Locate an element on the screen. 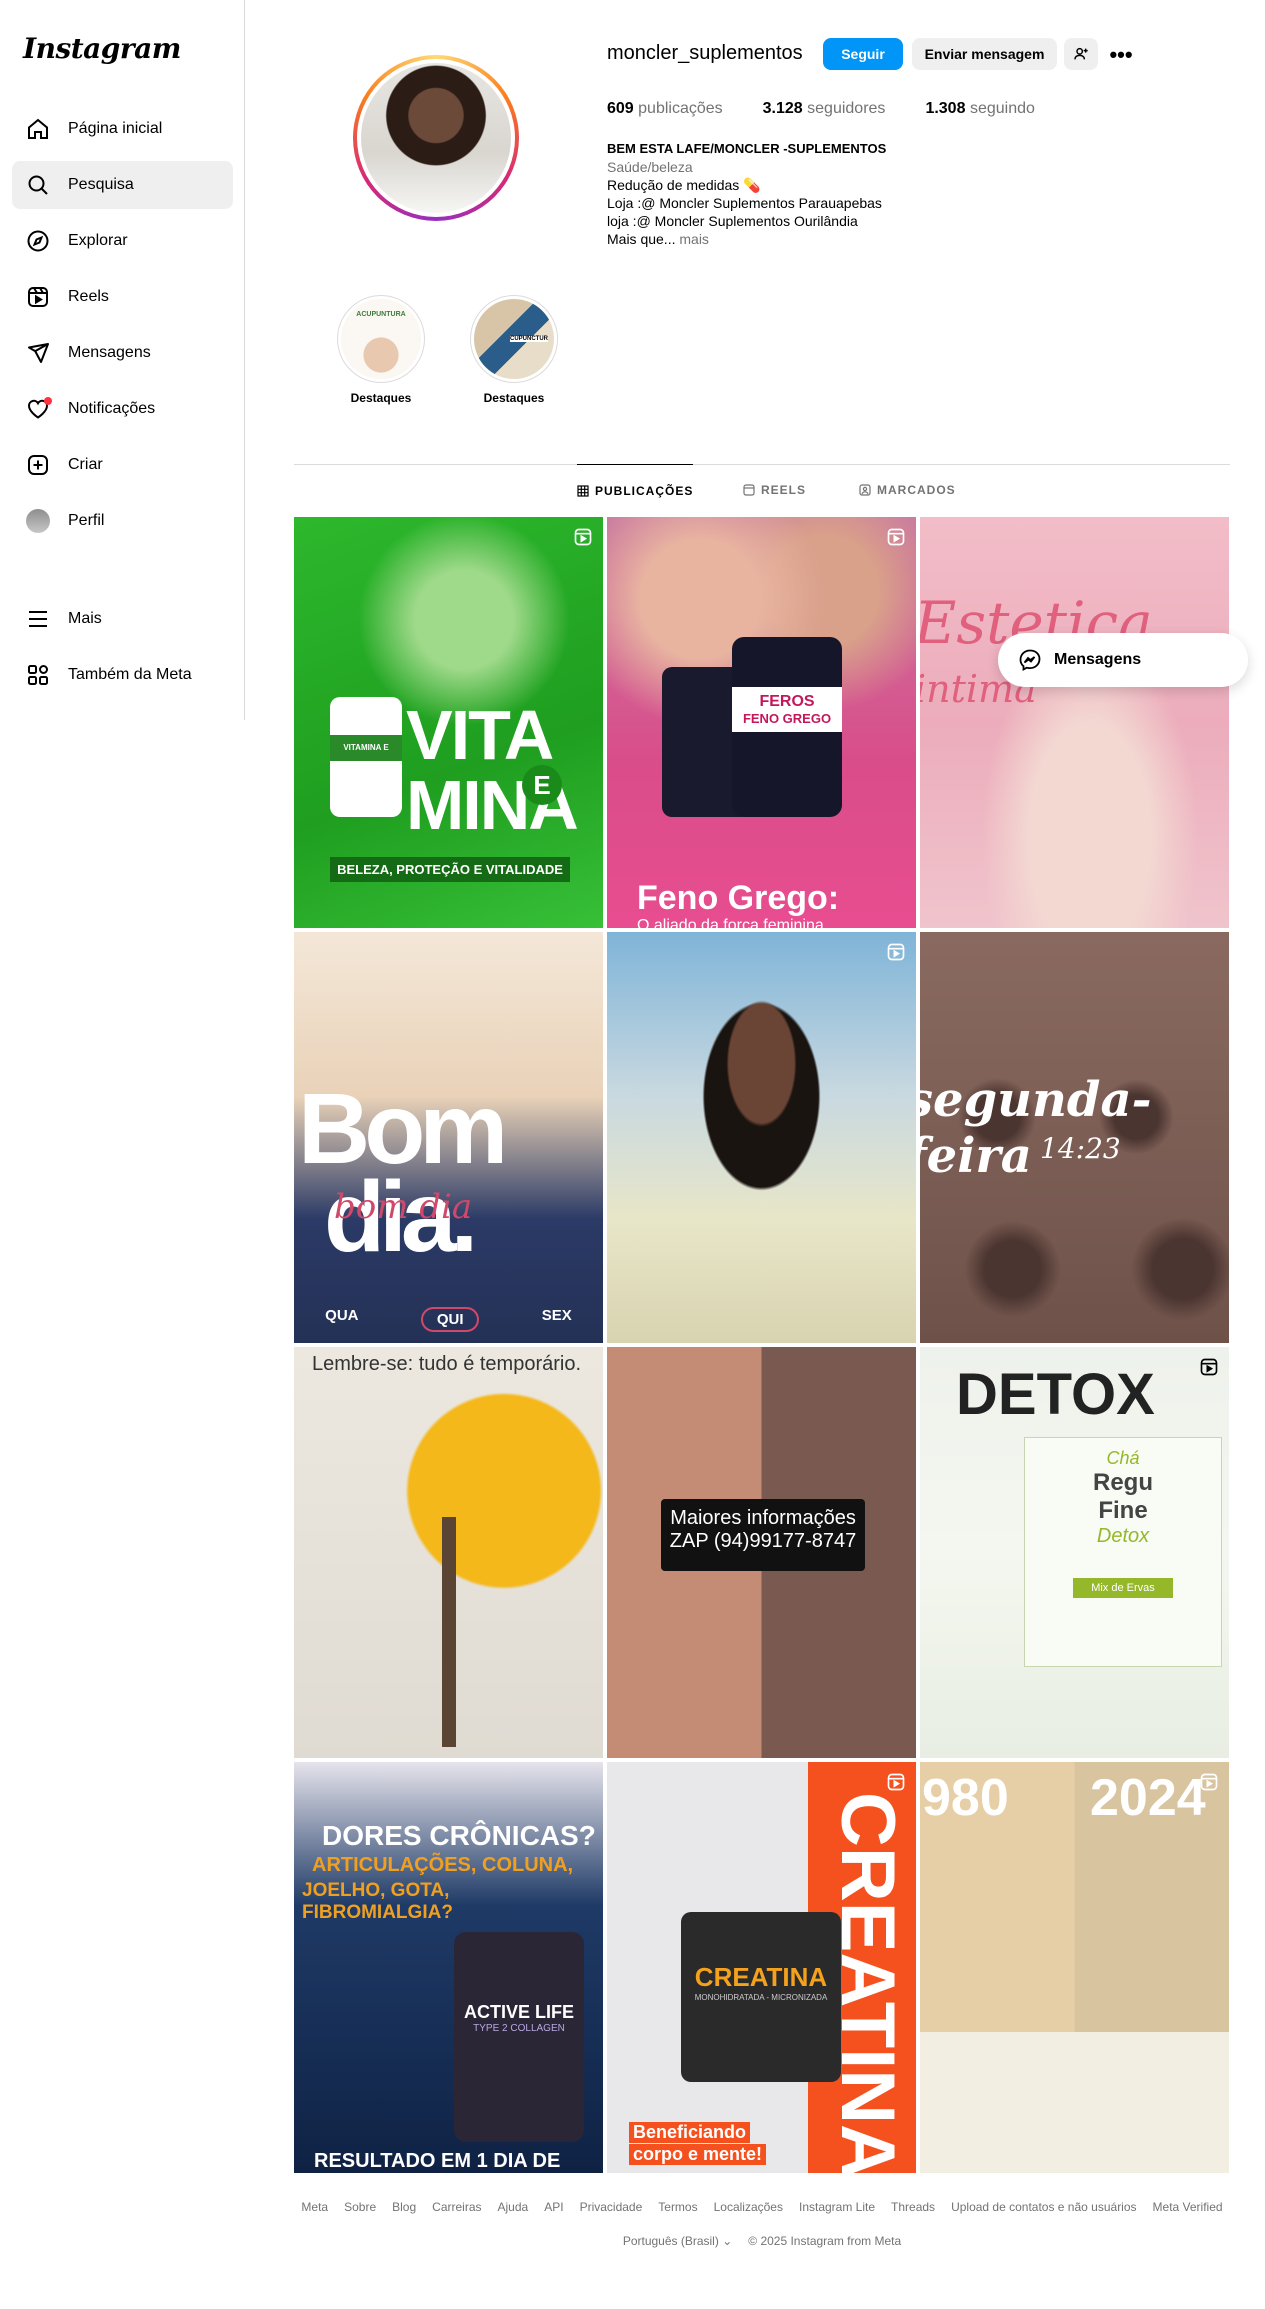  search-icon is located at coordinates (38, 185).